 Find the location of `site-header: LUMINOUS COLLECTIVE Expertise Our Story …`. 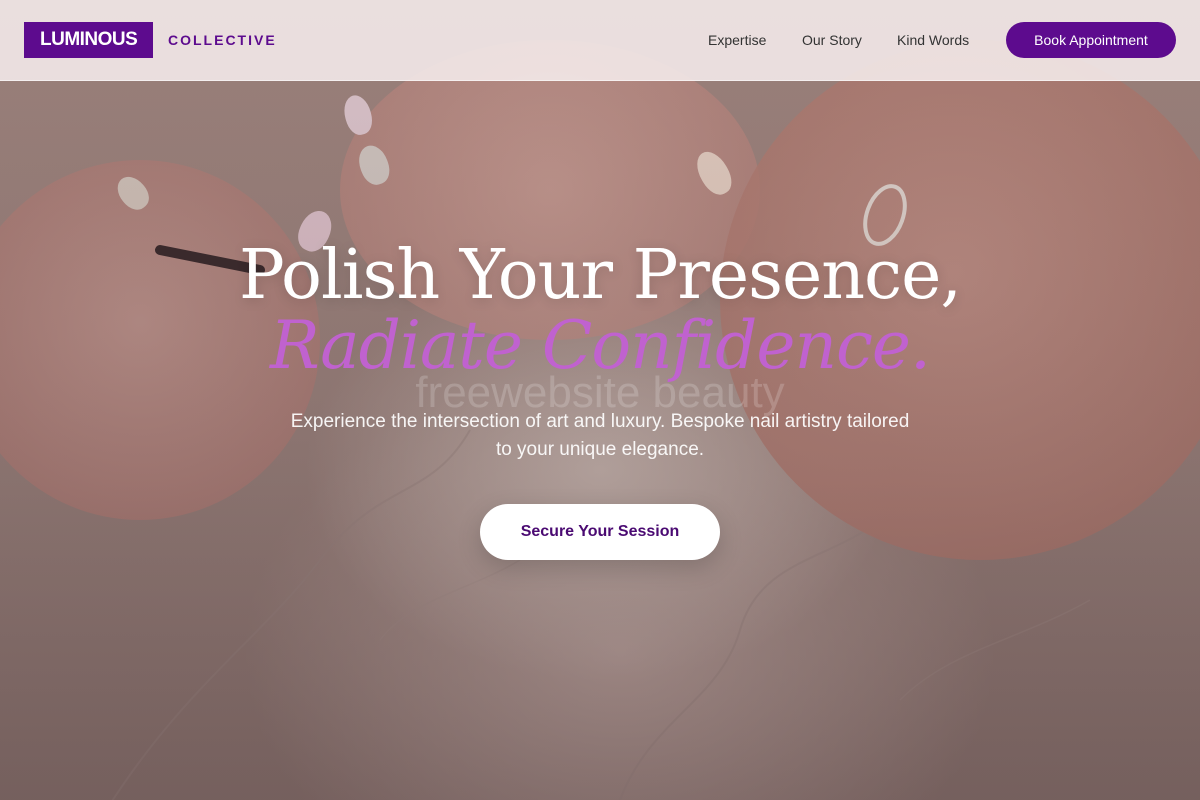

site-header: LUMINOUS COLLECTIVE Expertise Our Story … is located at coordinates (600, 40).